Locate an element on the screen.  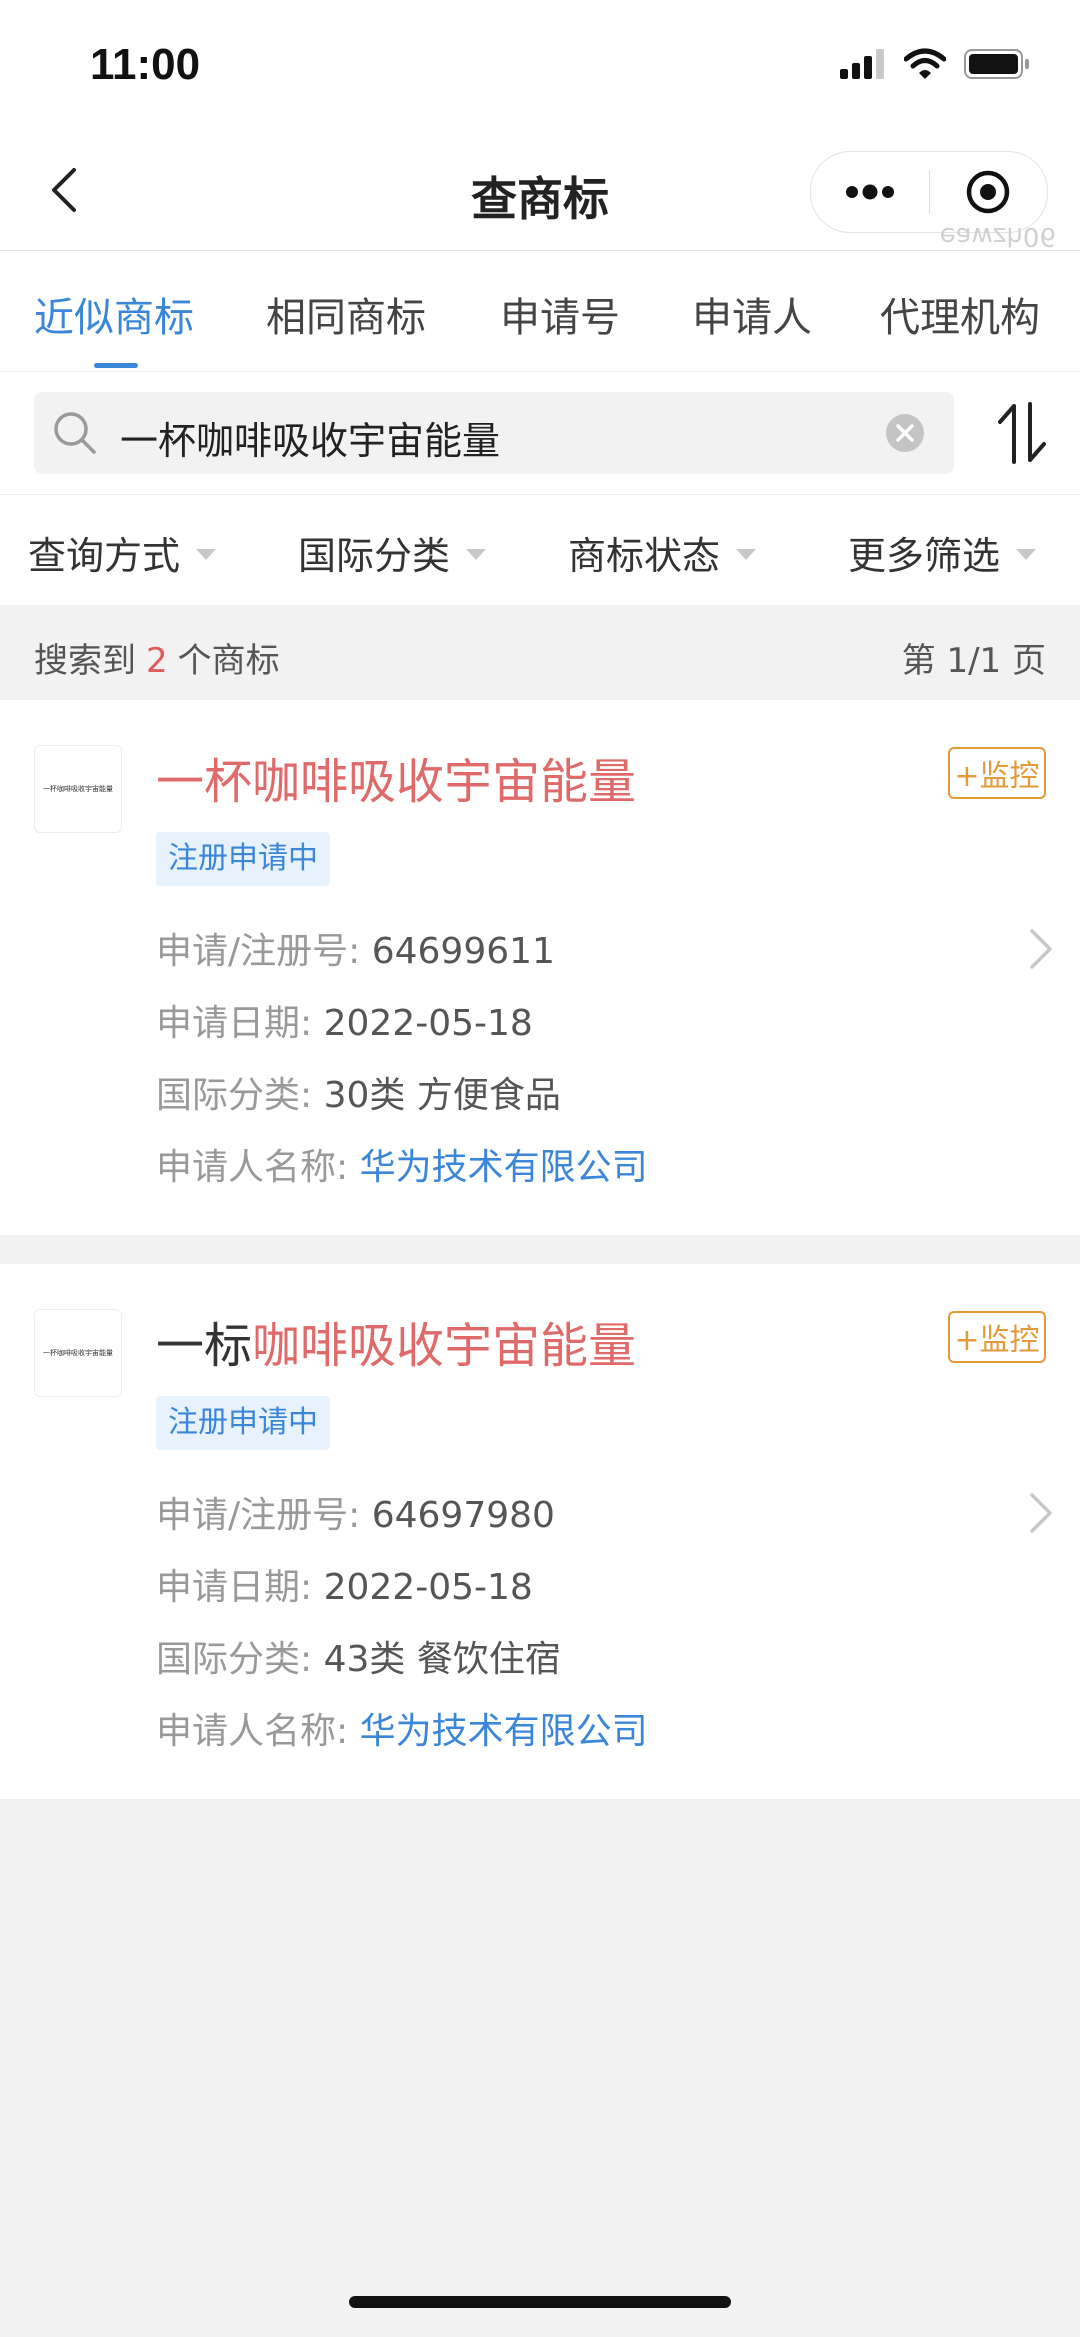
trademark-name-plain: 一标 is located at coordinates (204, 1346).